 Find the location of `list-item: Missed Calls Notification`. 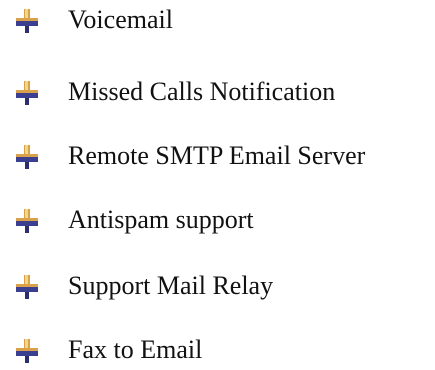

list-item: Missed Calls Notification is located at coordinates (217, 92).